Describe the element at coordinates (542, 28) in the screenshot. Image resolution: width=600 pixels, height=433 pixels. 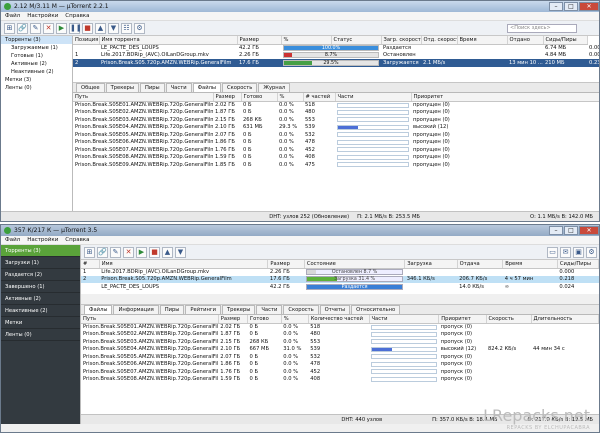
I see `search-input: <Поиск здесь>` at that location.